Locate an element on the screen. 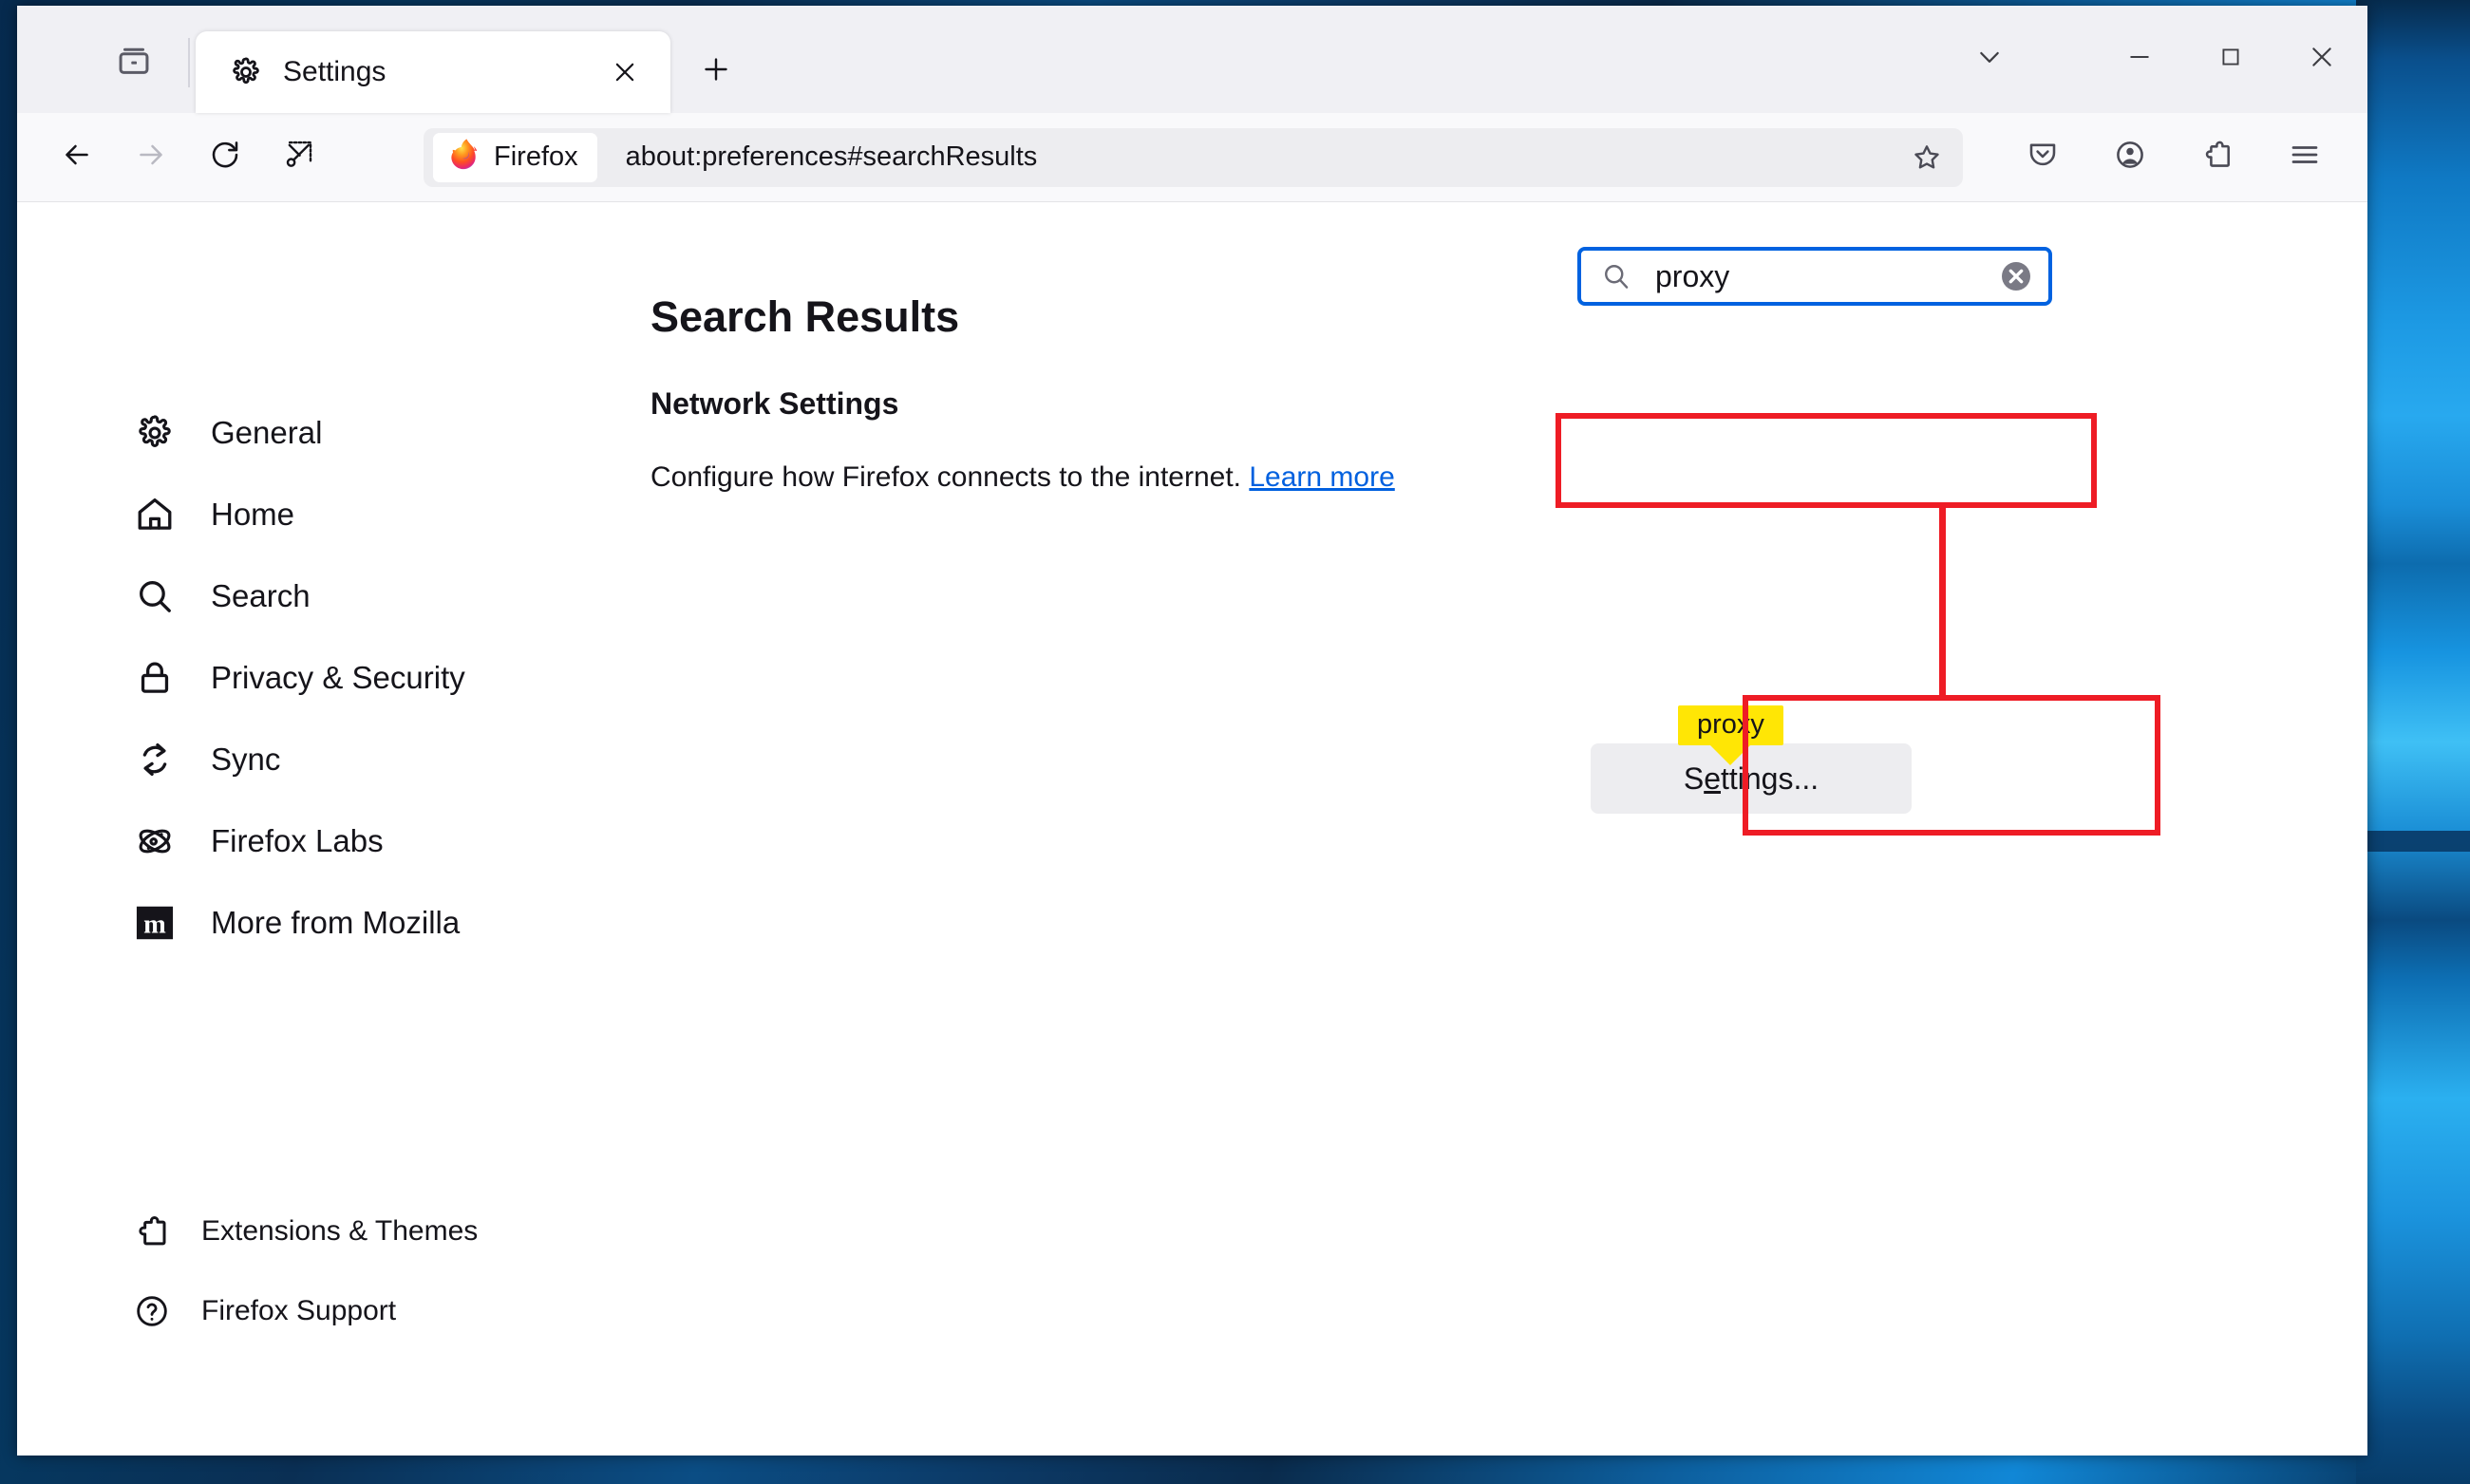 This screenshot has height=1484, width=2470. sidebar-item-sync: Sync is located at coordinates (321, 759).